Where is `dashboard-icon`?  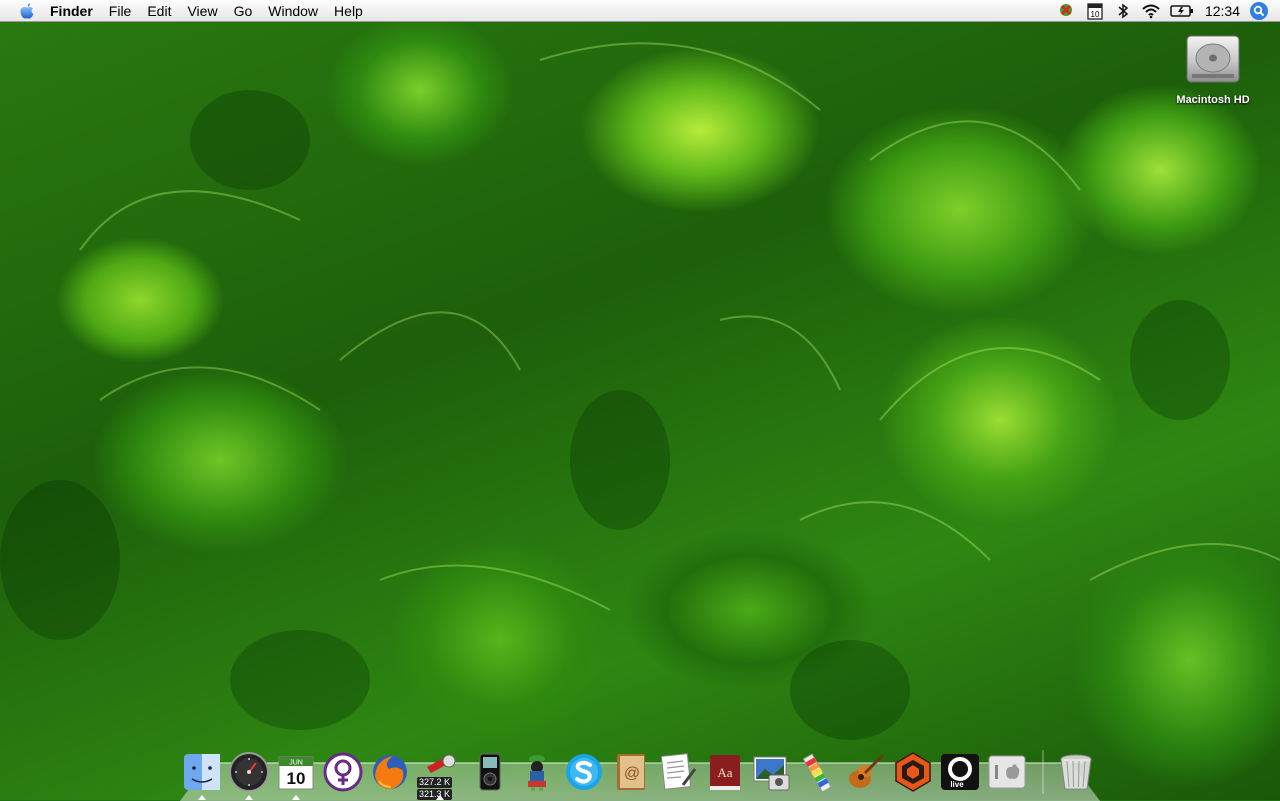 dashboard-icon is located at coordinates (249, 772).